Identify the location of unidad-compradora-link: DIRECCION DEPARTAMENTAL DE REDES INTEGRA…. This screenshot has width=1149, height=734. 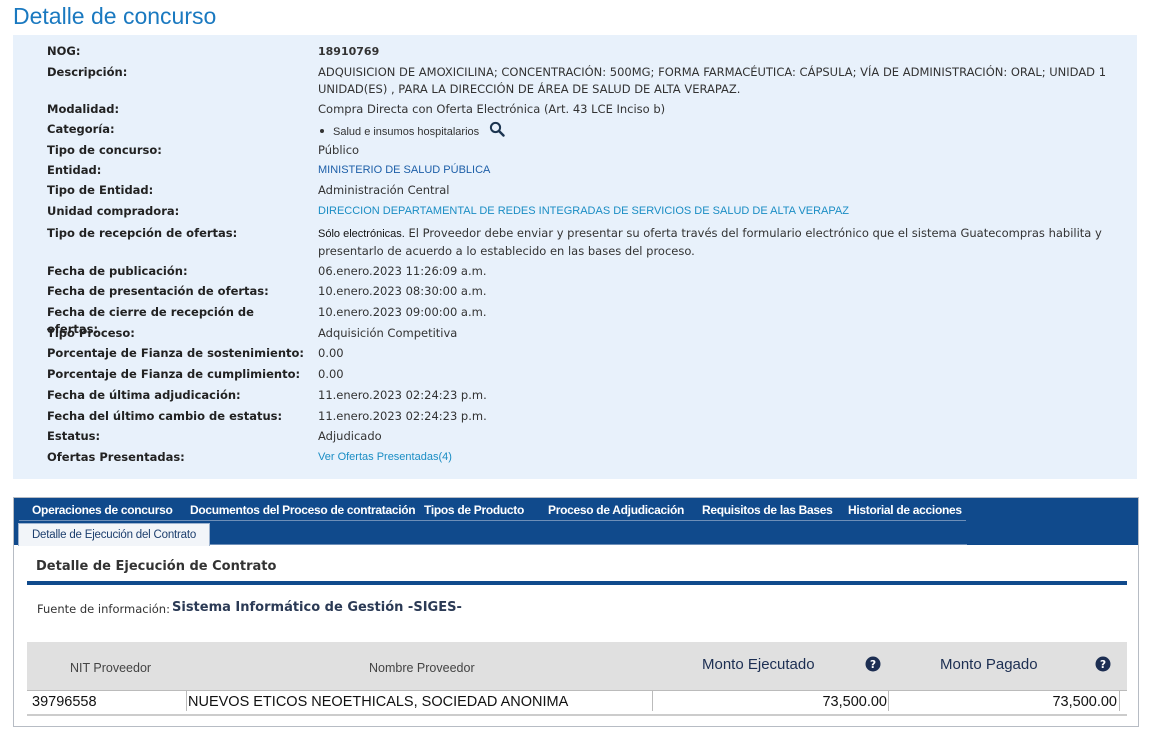
(713, 211).